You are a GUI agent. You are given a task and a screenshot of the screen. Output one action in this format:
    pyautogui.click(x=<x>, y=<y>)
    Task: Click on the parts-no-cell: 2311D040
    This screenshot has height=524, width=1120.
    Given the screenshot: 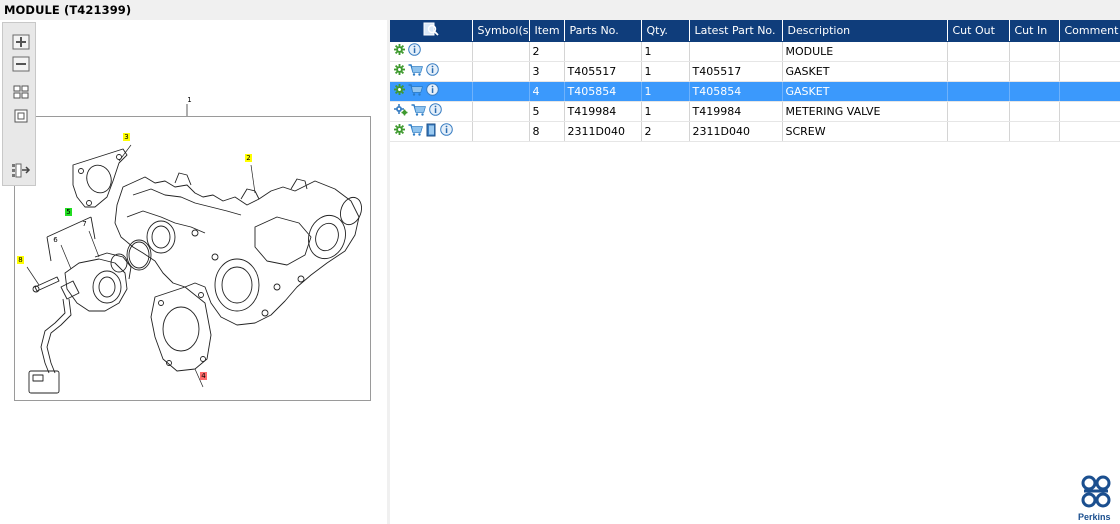 What is the action you would take?
    pyautogui.click(x=603, y=131)
    